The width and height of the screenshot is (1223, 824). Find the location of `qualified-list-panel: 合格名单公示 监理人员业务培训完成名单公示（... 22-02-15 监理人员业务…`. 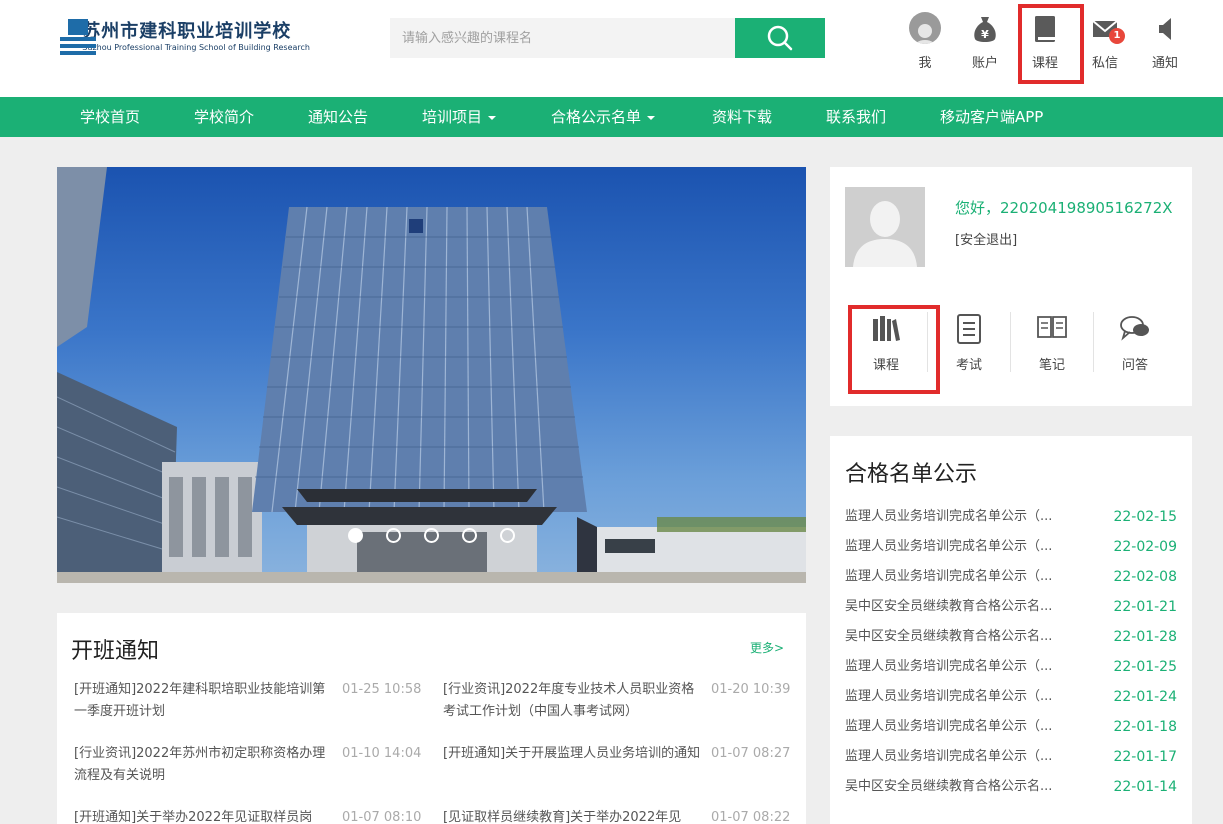

qualified-list-panel: 合格名单公示 监理人员业务培训完成名单公示（... 22-02-15 监理人员业务… is located at coordinates (1011, 630).